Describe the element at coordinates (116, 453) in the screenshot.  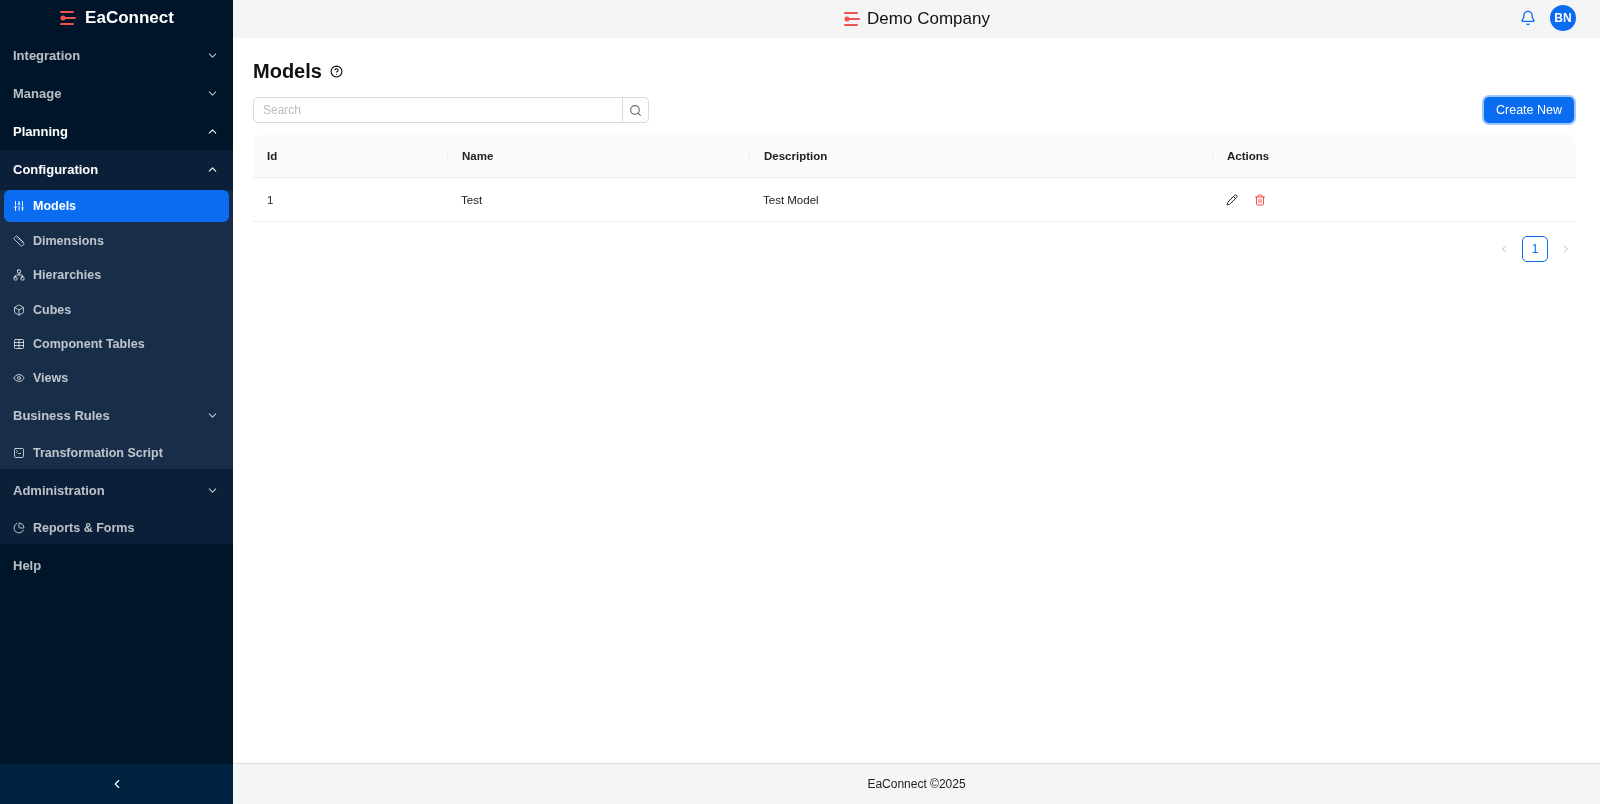
I see `menu-item: Transformation Script` at that location.